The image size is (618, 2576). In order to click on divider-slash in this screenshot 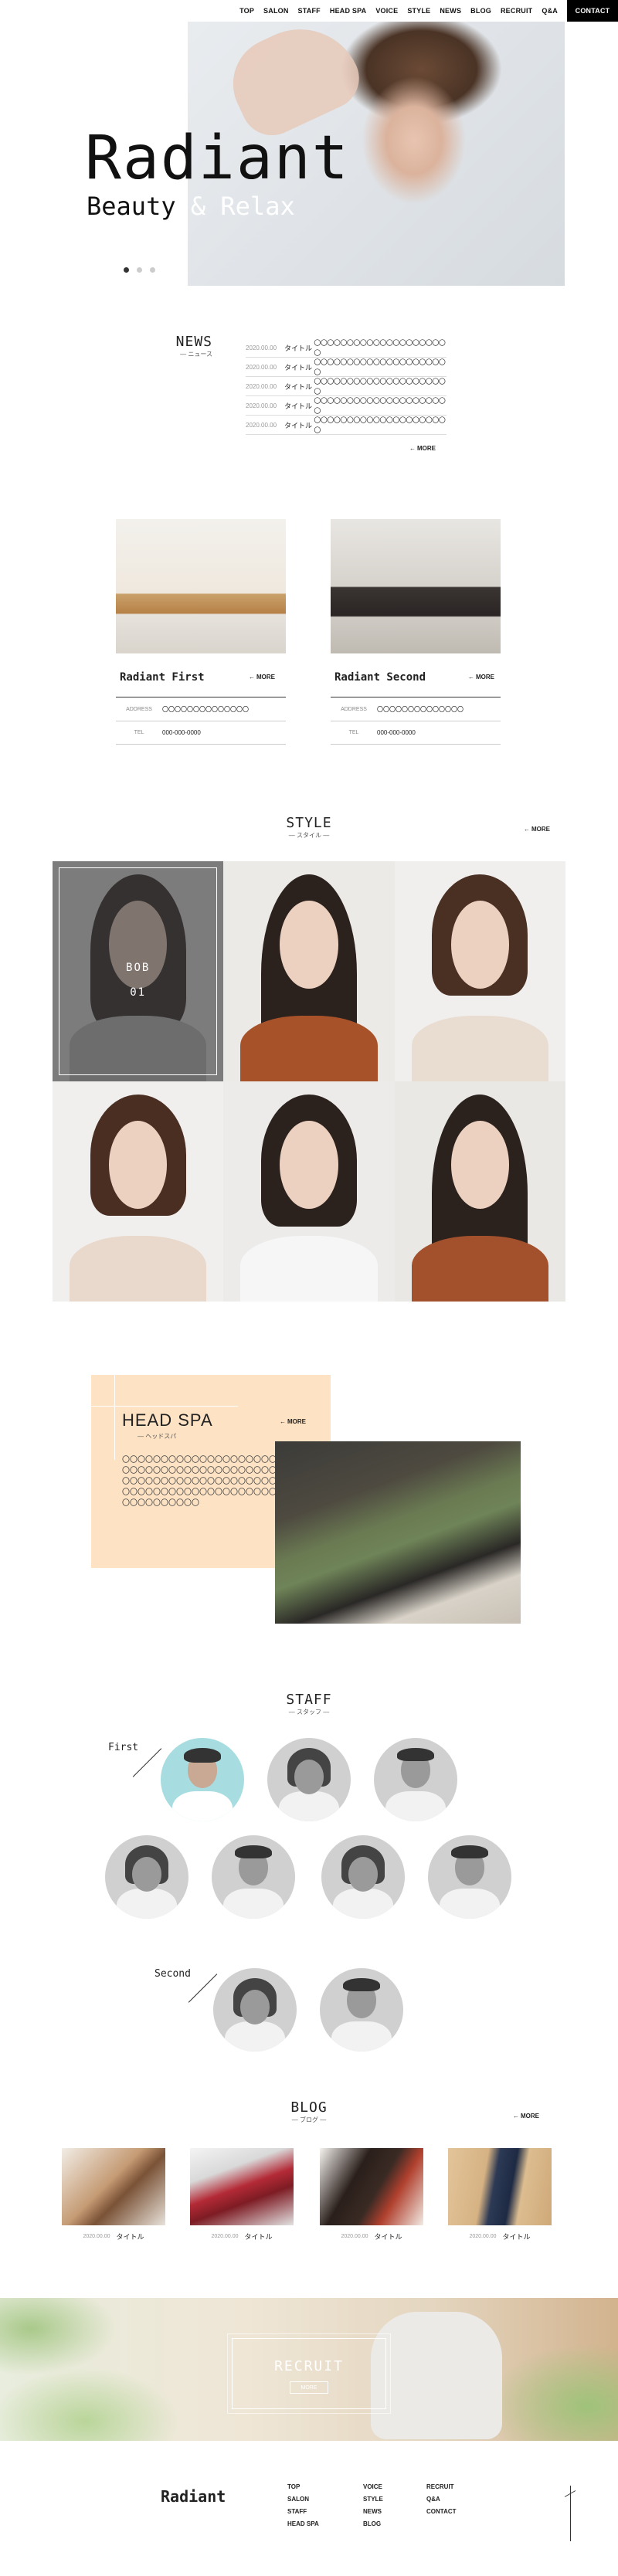, I will do `click(203, 1988)`.